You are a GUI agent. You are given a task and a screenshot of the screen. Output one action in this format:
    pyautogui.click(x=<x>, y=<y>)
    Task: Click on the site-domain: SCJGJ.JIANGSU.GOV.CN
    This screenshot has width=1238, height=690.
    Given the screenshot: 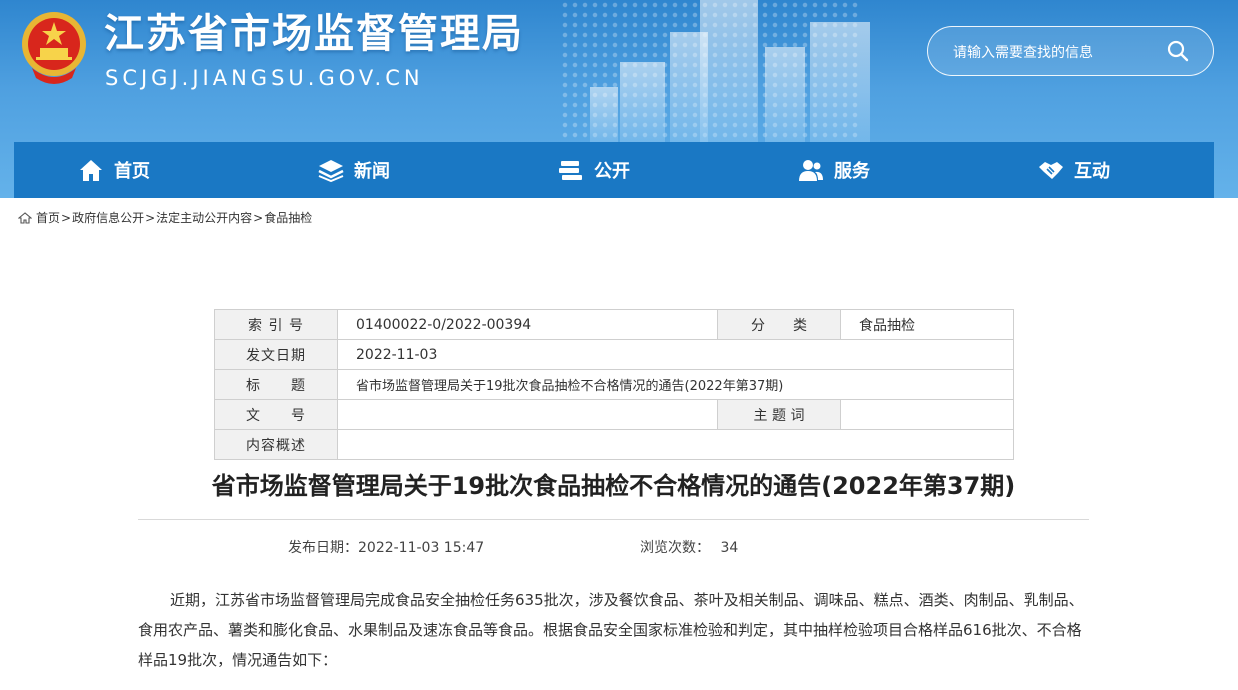 What is the action you would take?
    pyautogui.click(x=264, y=78)
    